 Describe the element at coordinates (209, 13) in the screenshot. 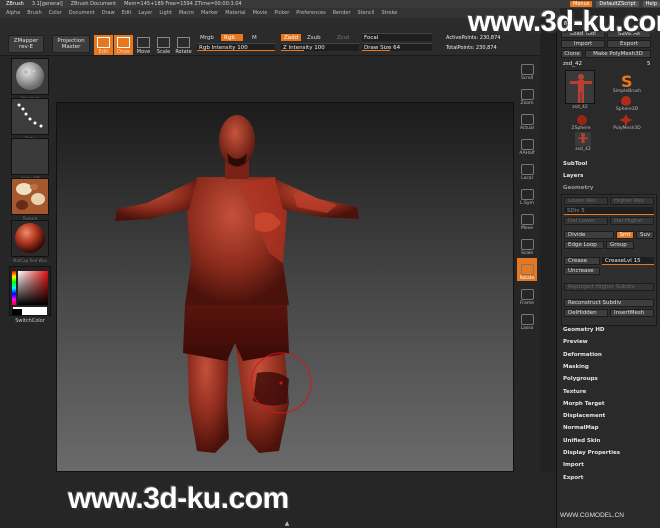

I see `menu-marker: Marker` at that location.